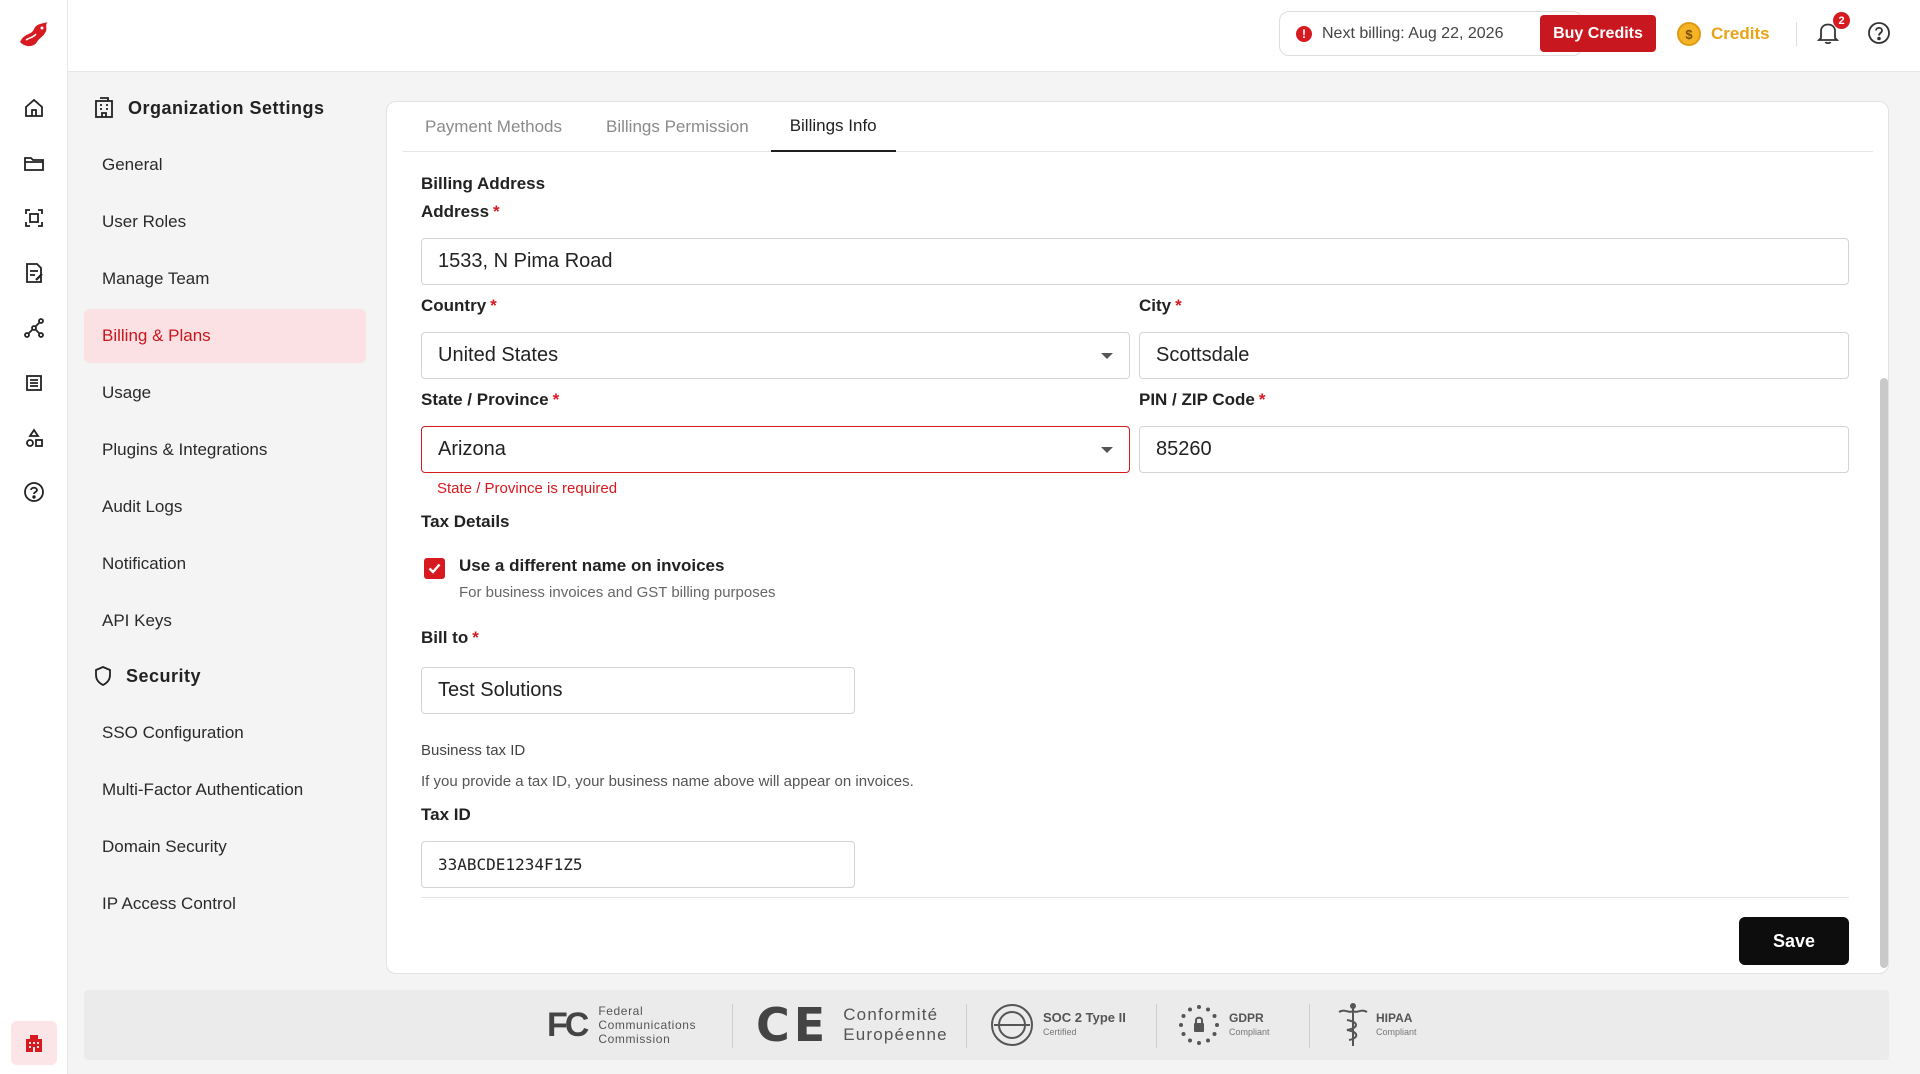 This screenshot has width=1920, height=1074. What do you see at coordinates (1057, 1025) in the screenshot?
I see `soc2-badge: SOC 2 Type II Certified` at bounding box center [1057, 1025].